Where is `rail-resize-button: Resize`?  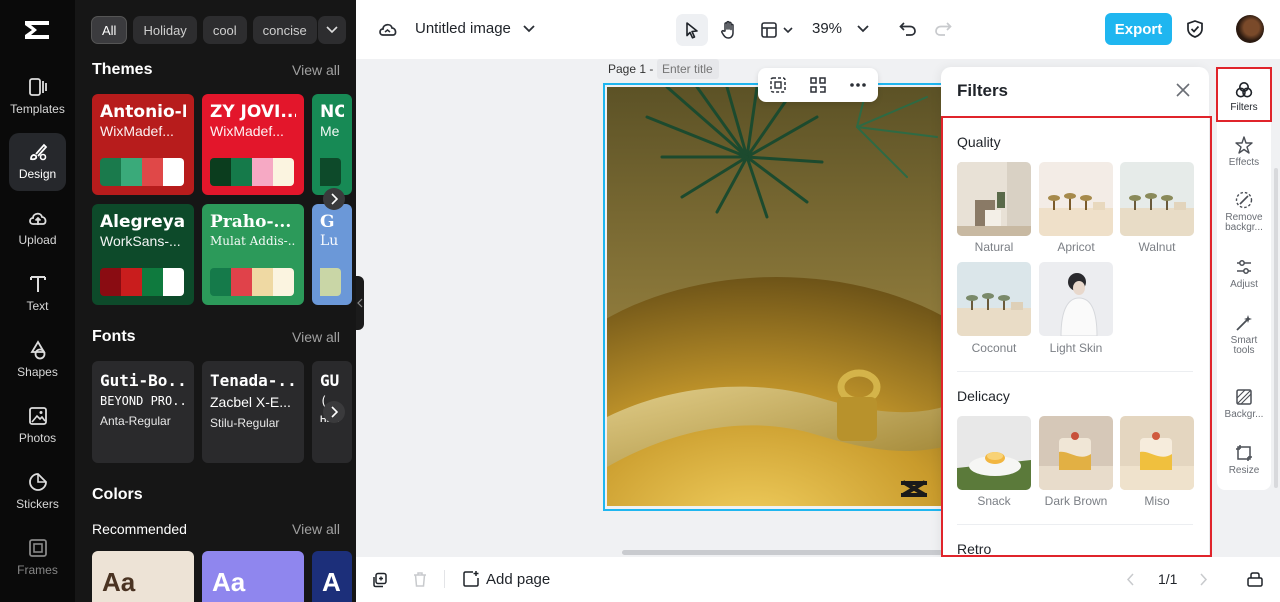 rail-resize-button: Resize is located at coordinates (1244, 459).